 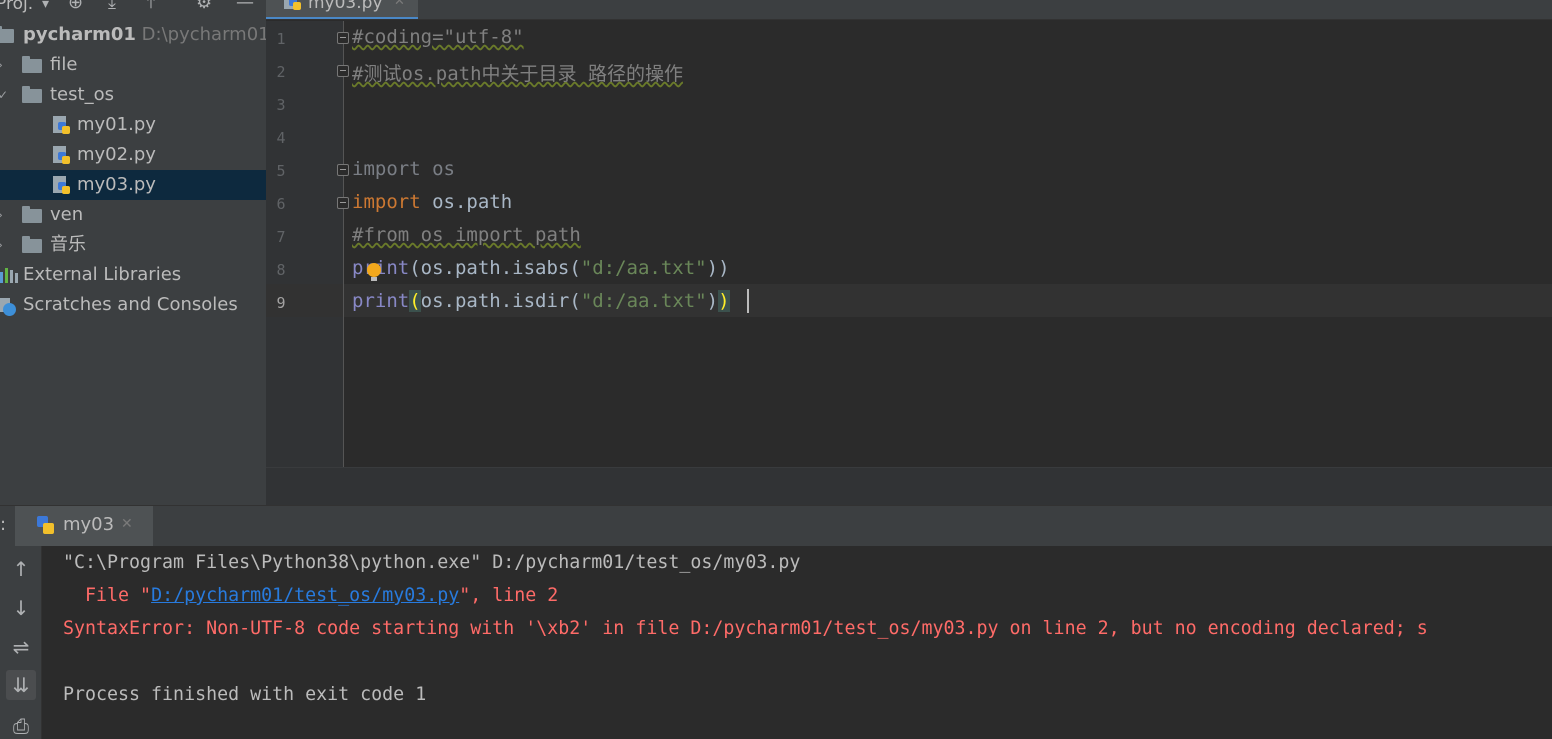 What do you see at coordinates (718, 268) in the screenshot?
I see `code-text: ))` at bounding box center [718, 268].